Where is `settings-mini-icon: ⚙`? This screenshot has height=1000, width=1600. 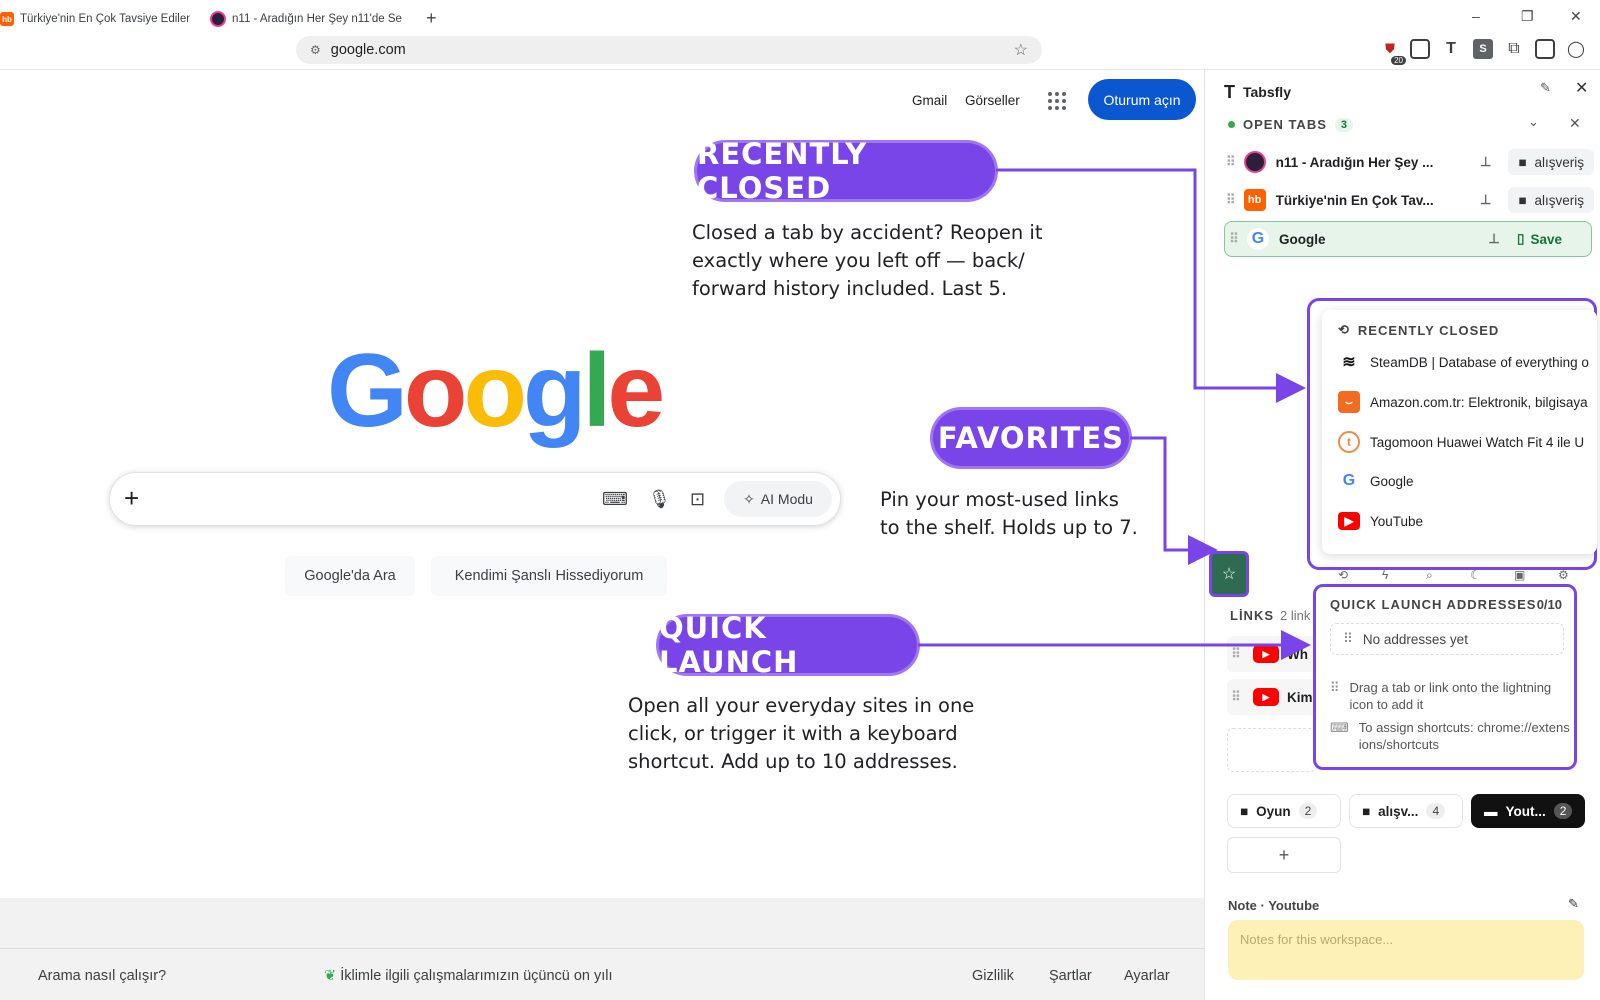
settings-mini-icon: ⚙ is located at coordinates (1563, 575).